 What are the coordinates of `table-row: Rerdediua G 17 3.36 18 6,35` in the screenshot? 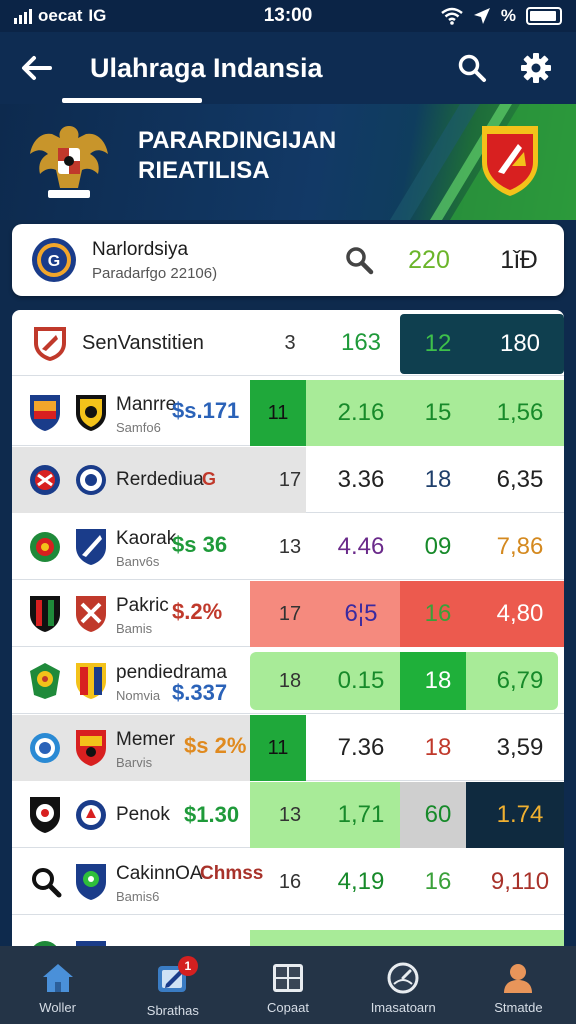 It's located at (288, 480).